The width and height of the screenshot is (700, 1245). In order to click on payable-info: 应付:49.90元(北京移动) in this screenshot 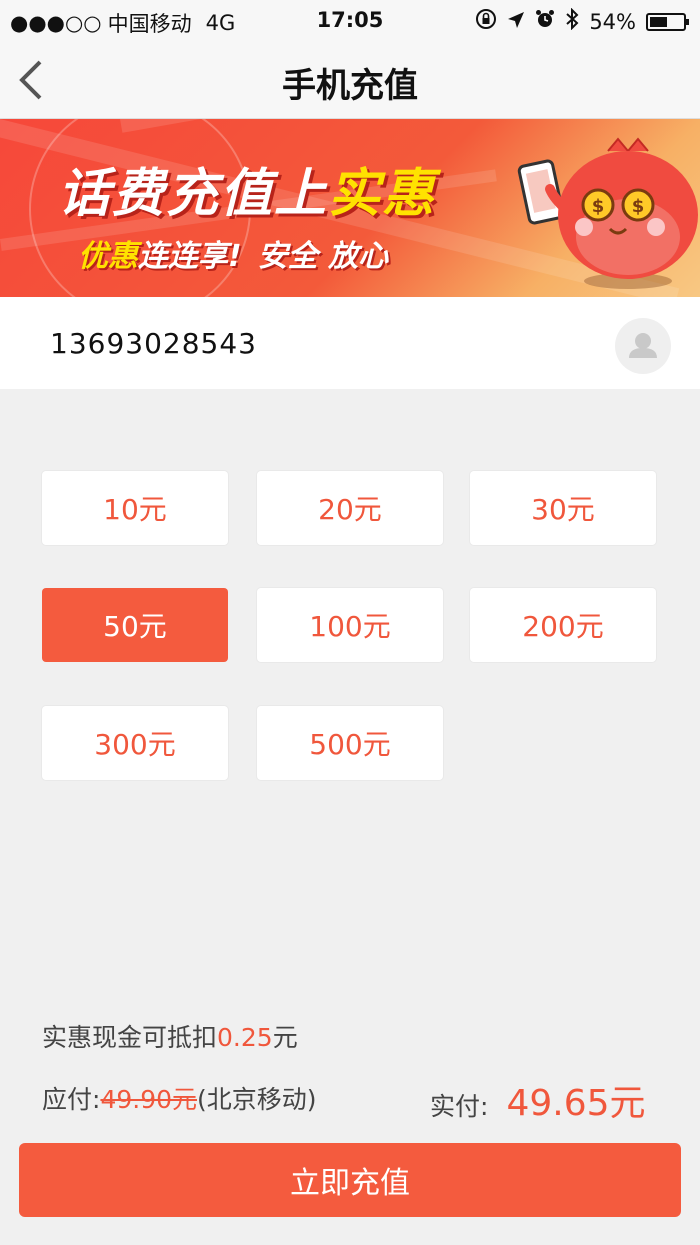, I will do `click(179, 1098)`.